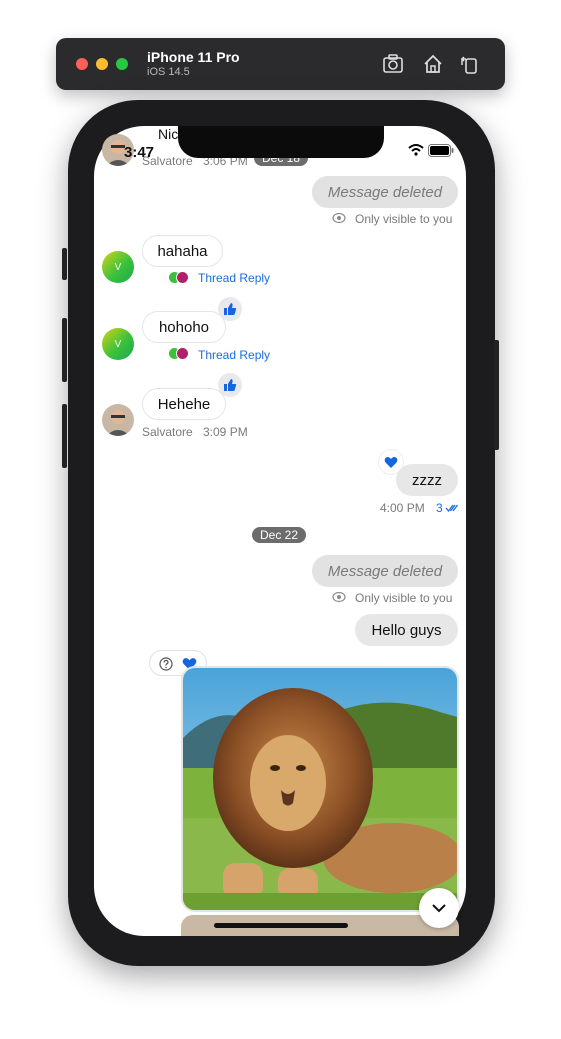 This screenshot has height=1039, width=561. What do you see at coordinates (416, 150) in the screenshot?
I see `wifi-icon` at bounding box center [416, 150].